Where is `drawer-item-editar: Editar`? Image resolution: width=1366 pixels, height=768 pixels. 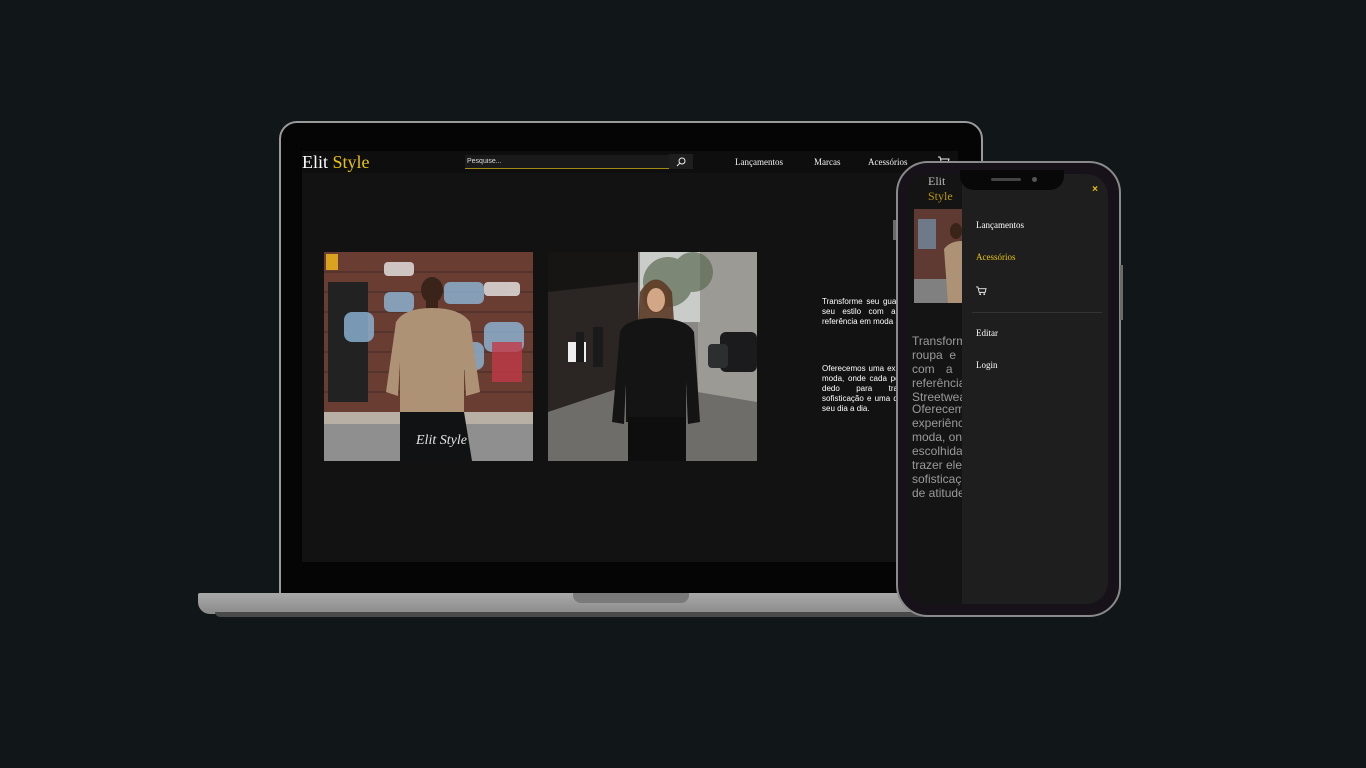
drawer-item-editar: Editar is located at coordinates (987, 333).